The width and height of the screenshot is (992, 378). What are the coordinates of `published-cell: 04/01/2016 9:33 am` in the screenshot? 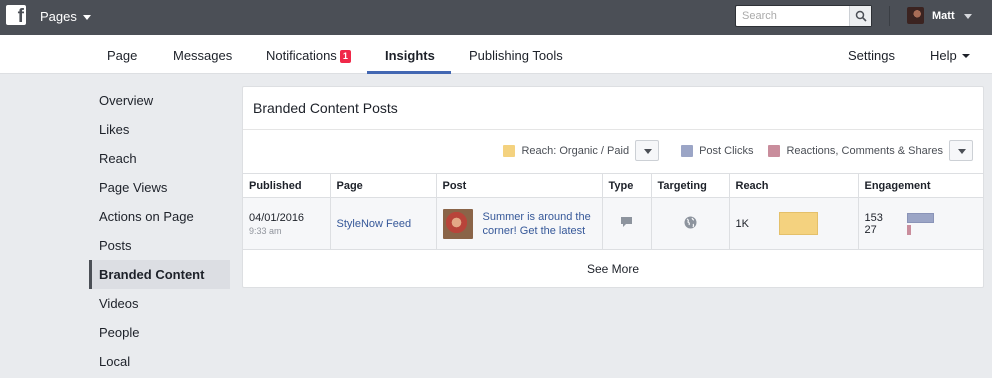 It's located at (287, 223).